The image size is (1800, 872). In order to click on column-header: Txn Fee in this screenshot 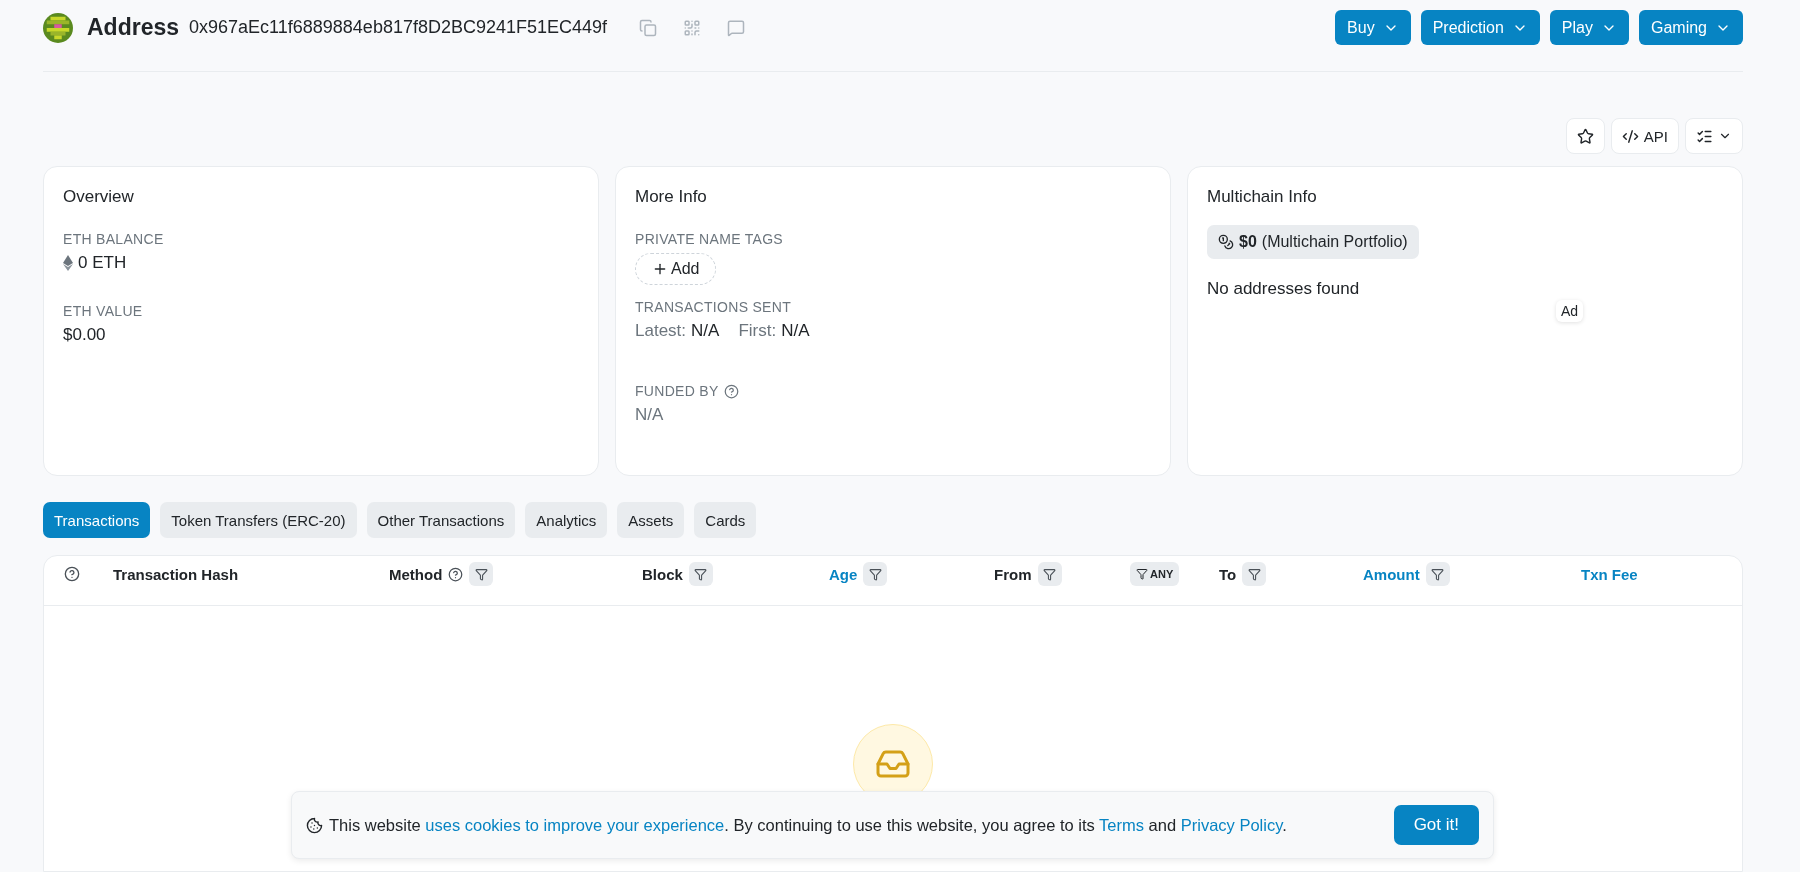, I will do `click(1609, 574)`.